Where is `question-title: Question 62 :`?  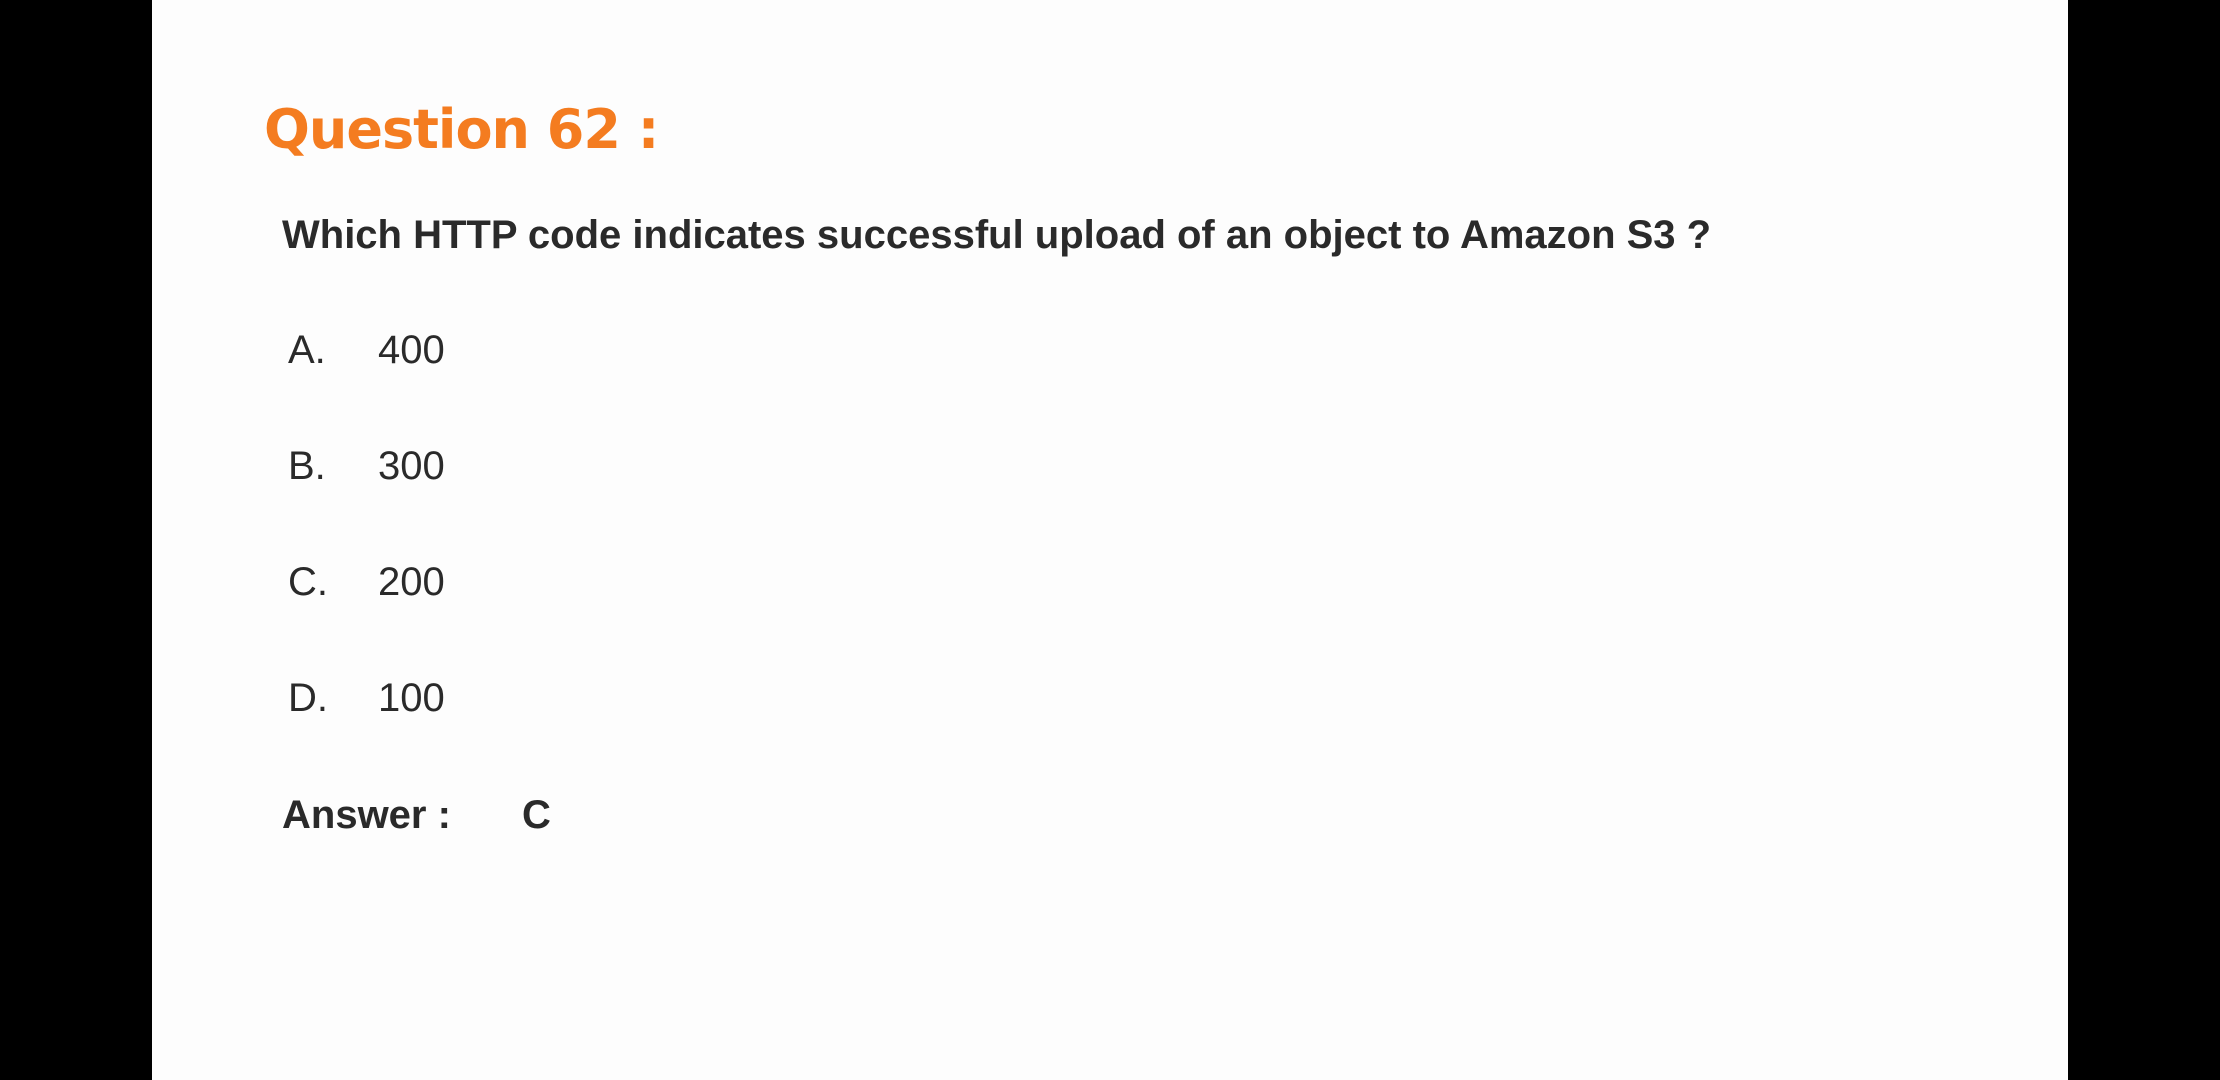
question-title: Question 62 : is located at coordinates (461, 129).